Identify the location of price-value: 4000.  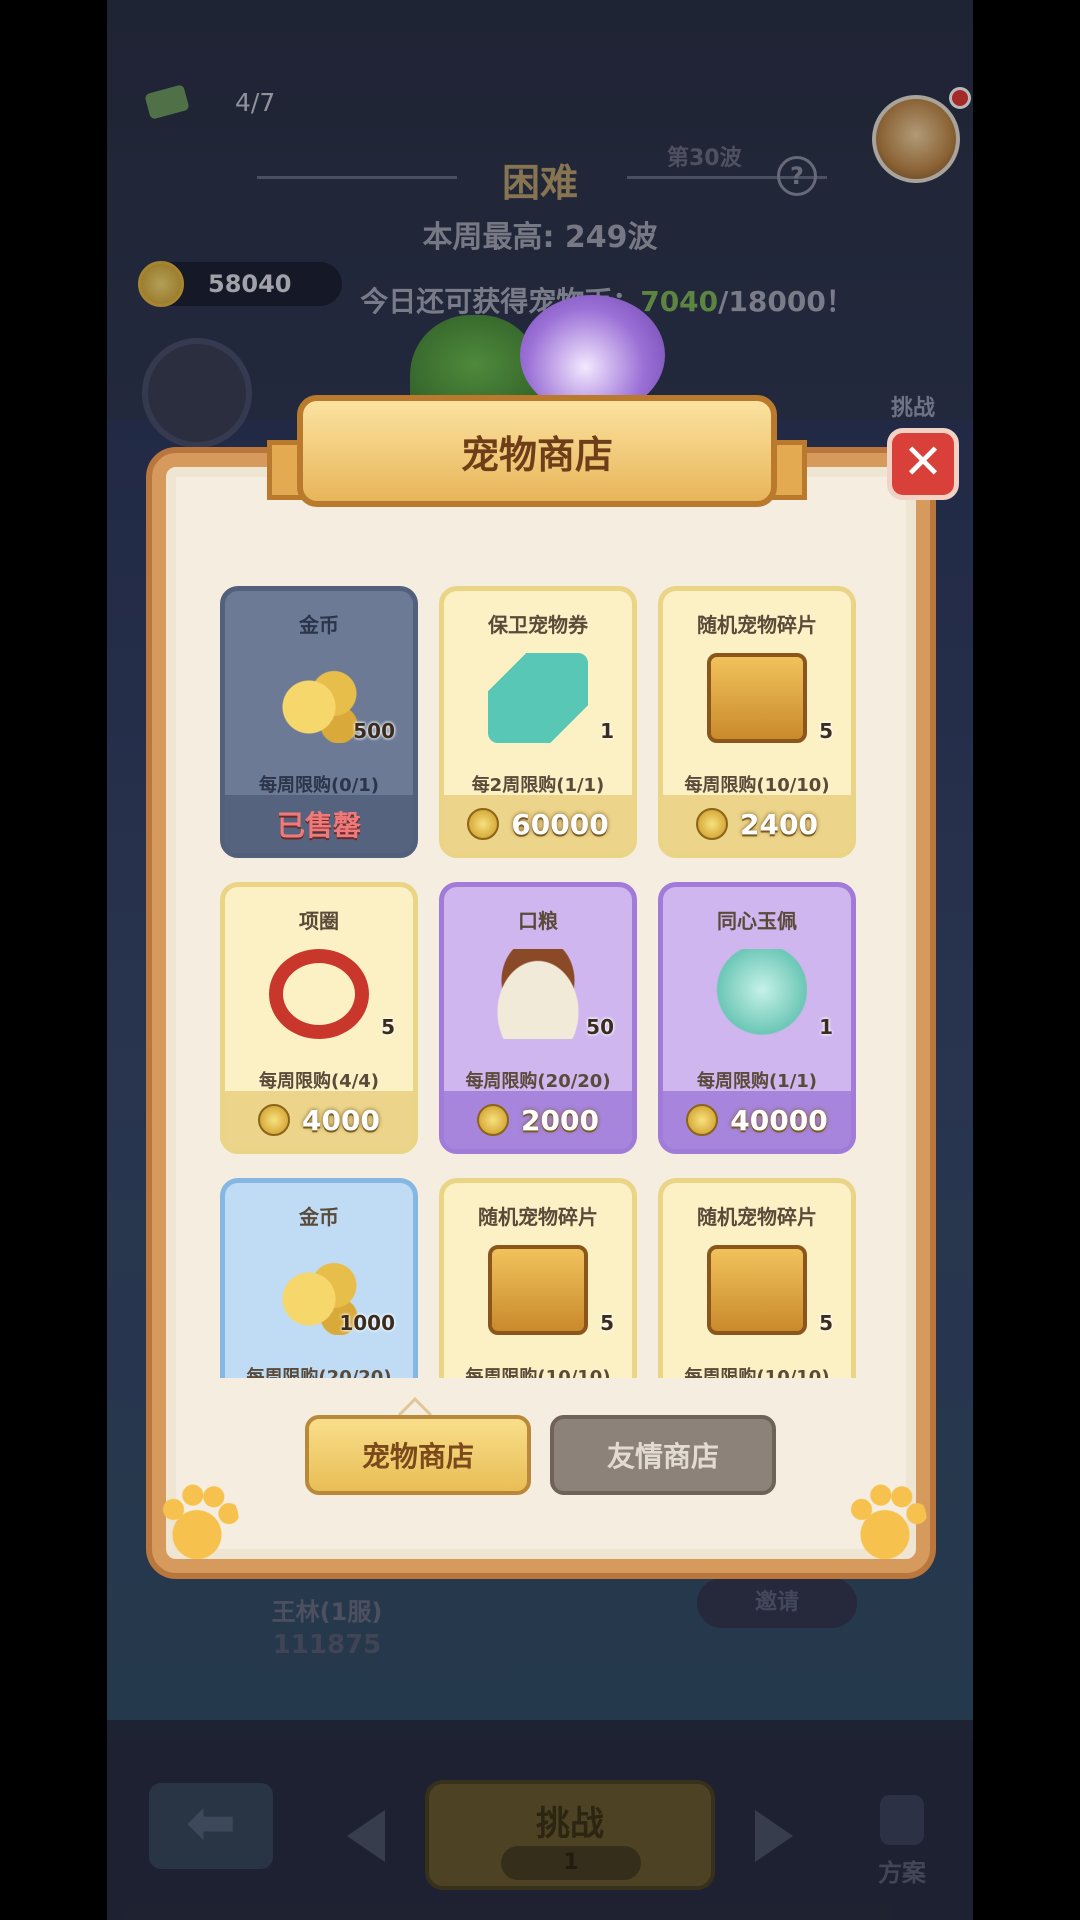
(341, 1120).